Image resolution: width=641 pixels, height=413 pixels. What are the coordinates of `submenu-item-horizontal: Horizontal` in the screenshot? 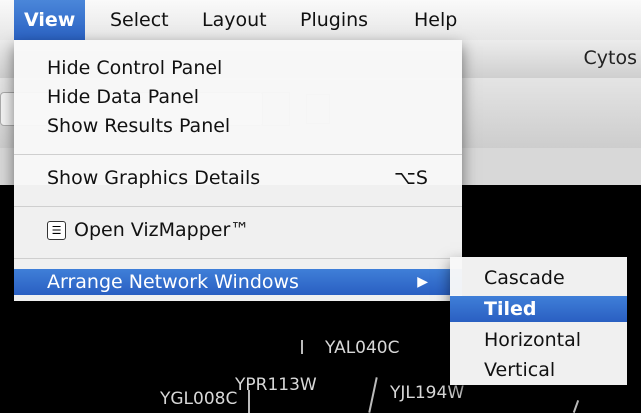 It's located at (538, 340).